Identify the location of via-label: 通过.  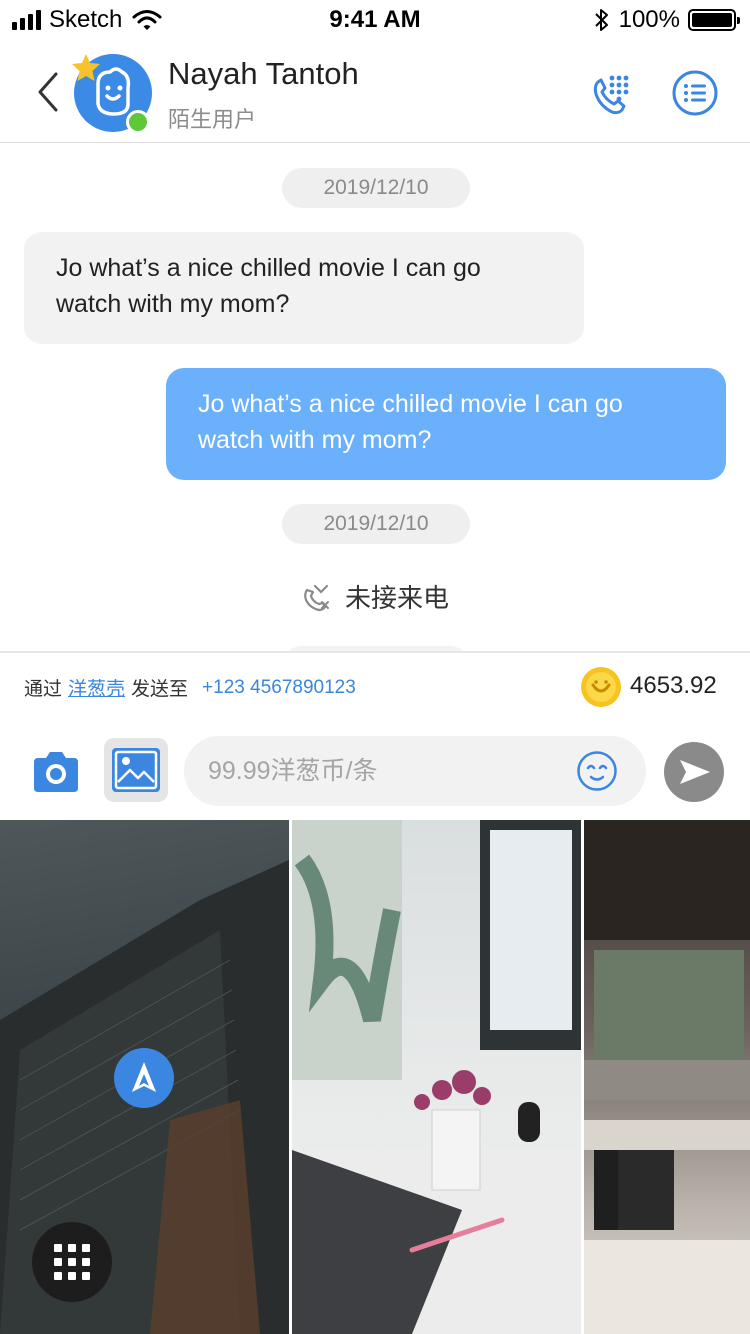
(43, 689).